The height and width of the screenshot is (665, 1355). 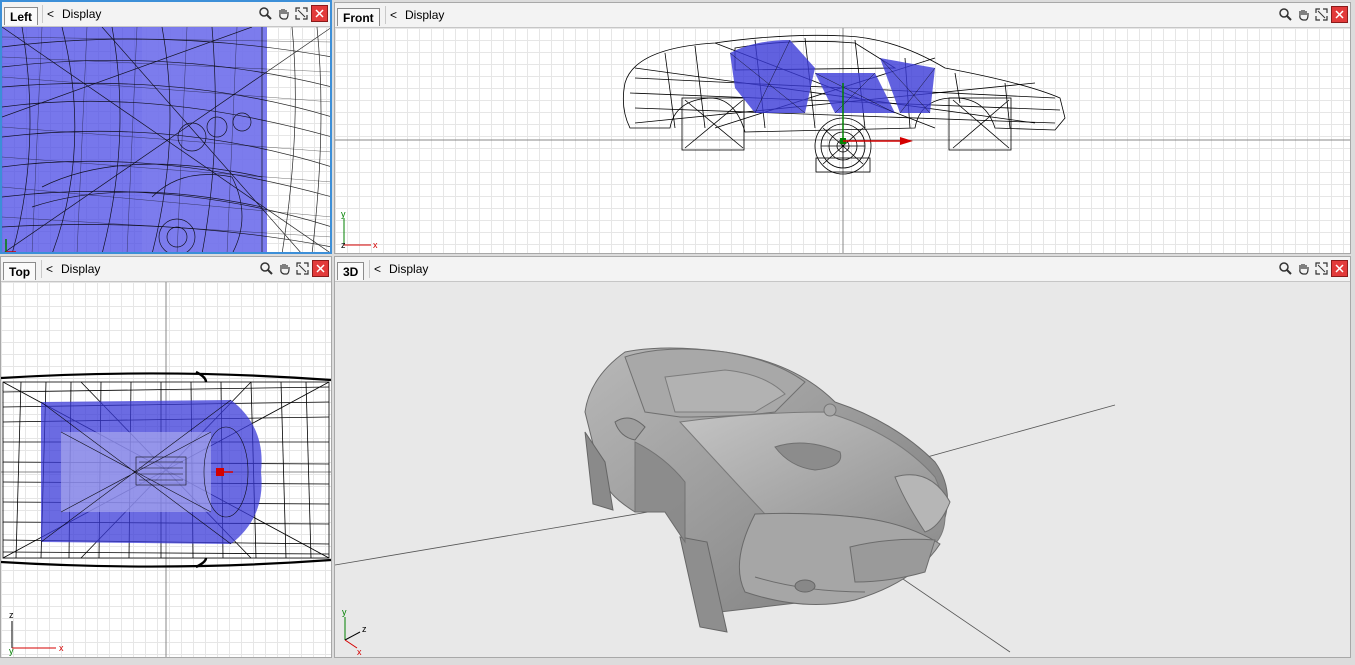 I want to click on viewport-left: Left < Display, so click(x=166, y=127).